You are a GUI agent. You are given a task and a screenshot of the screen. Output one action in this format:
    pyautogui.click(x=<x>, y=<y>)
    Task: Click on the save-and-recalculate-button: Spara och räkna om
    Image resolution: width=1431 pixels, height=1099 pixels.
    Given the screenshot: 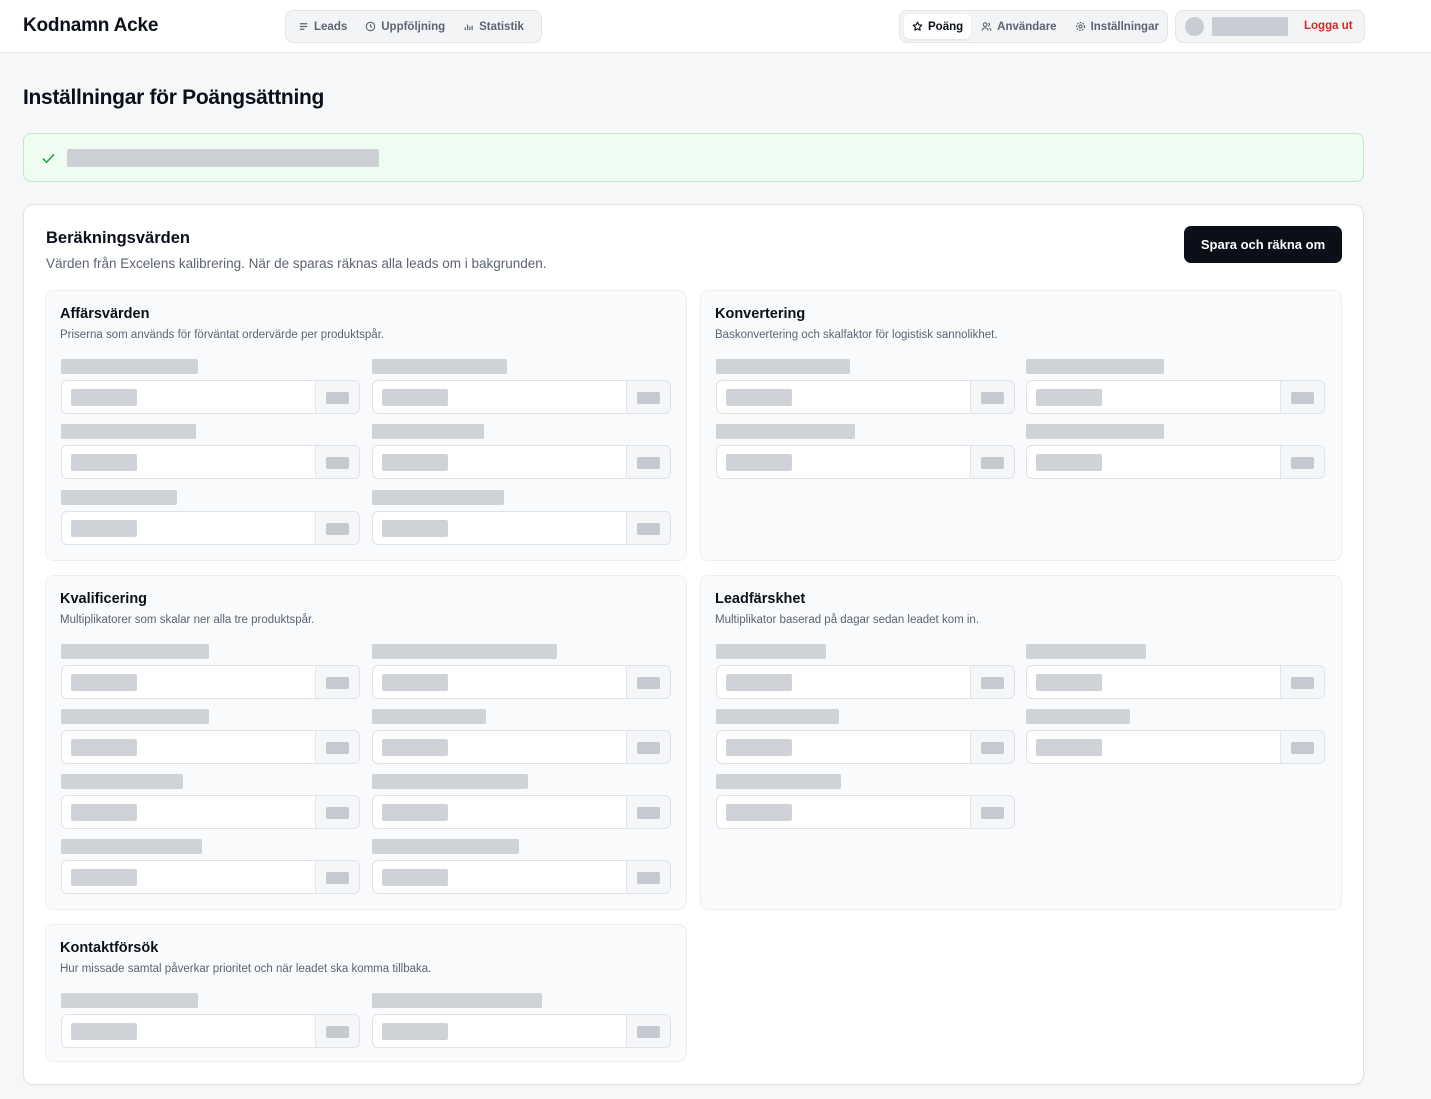 What is the action you would take?
    pyautogui.click(x=1263, y=244)
    